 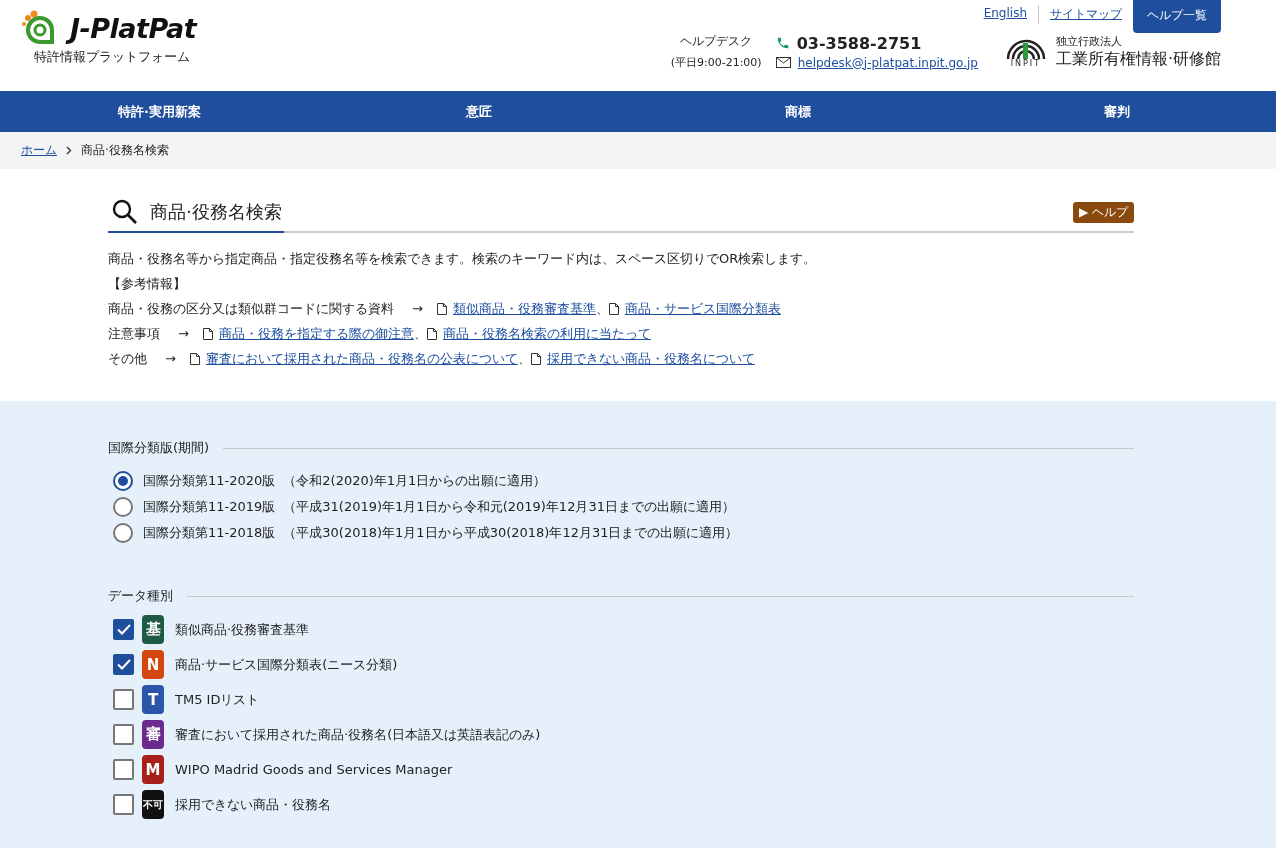 I want to click on helpdesk-label: ヘルプデスク, so click(x=716, y=41).